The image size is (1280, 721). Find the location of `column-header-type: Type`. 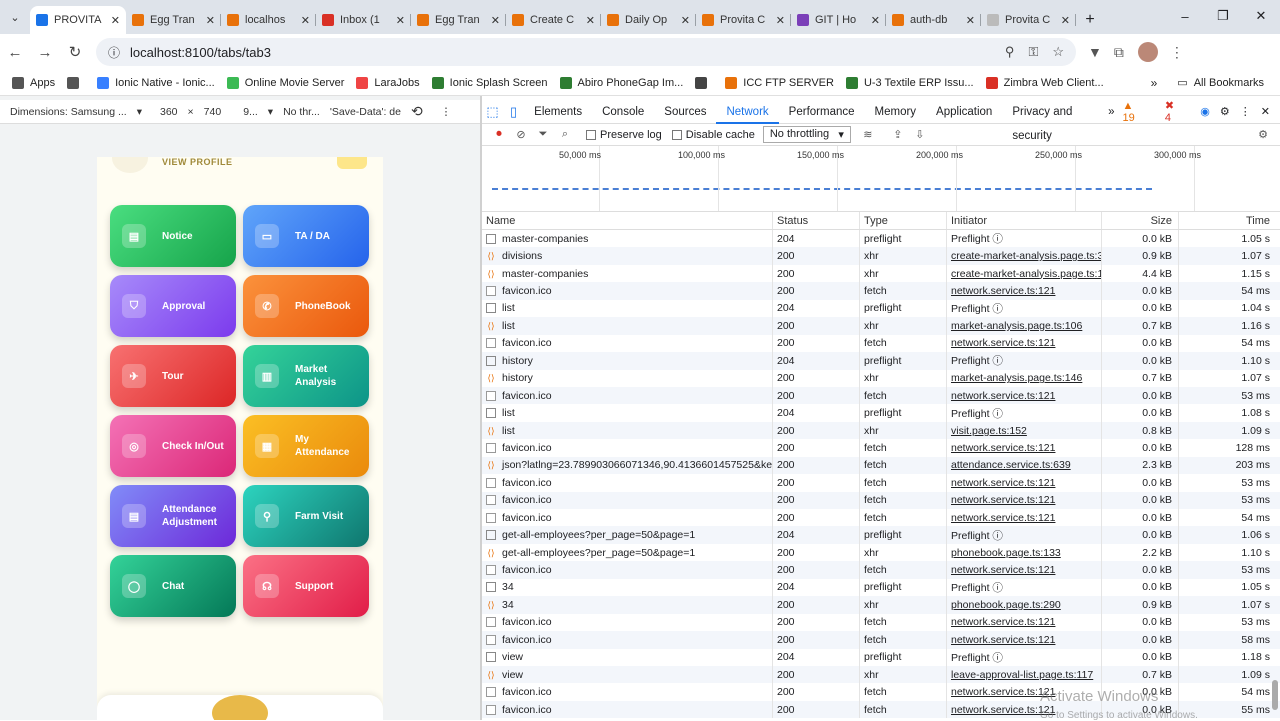

column-header-type: Type is located at coordinates (903, 220).